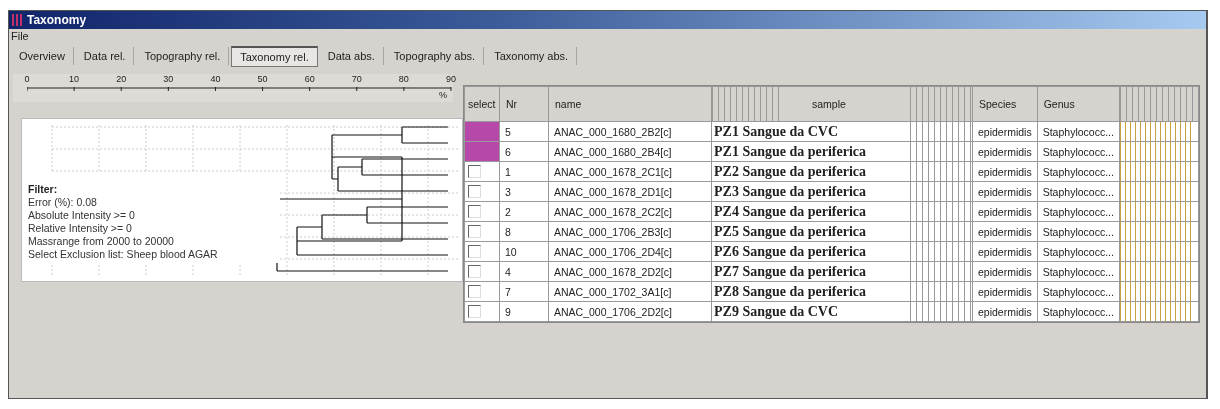  What do you see at coordinates (630, 211) in the screenshot?
I see `table-cell: ANAC_000_1678_2C2[c]` at bounding box center [630, 211].